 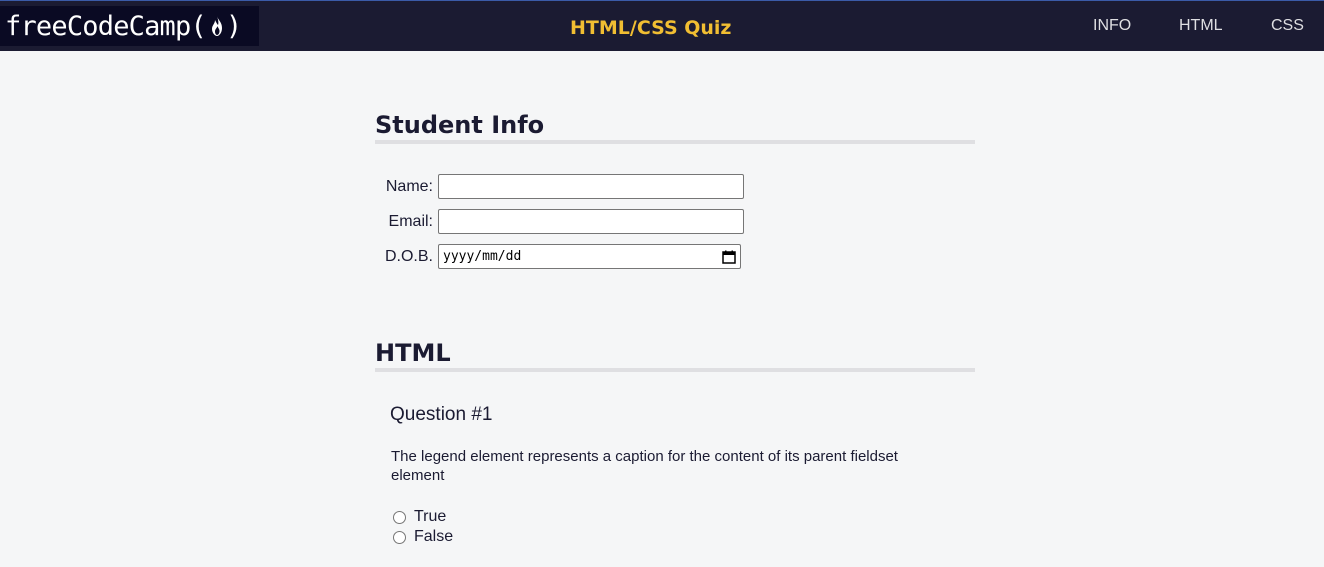 What do you see at coordinates (591, 221) in the screenshot?
I see `email-input` at bounding box center [591, 221].